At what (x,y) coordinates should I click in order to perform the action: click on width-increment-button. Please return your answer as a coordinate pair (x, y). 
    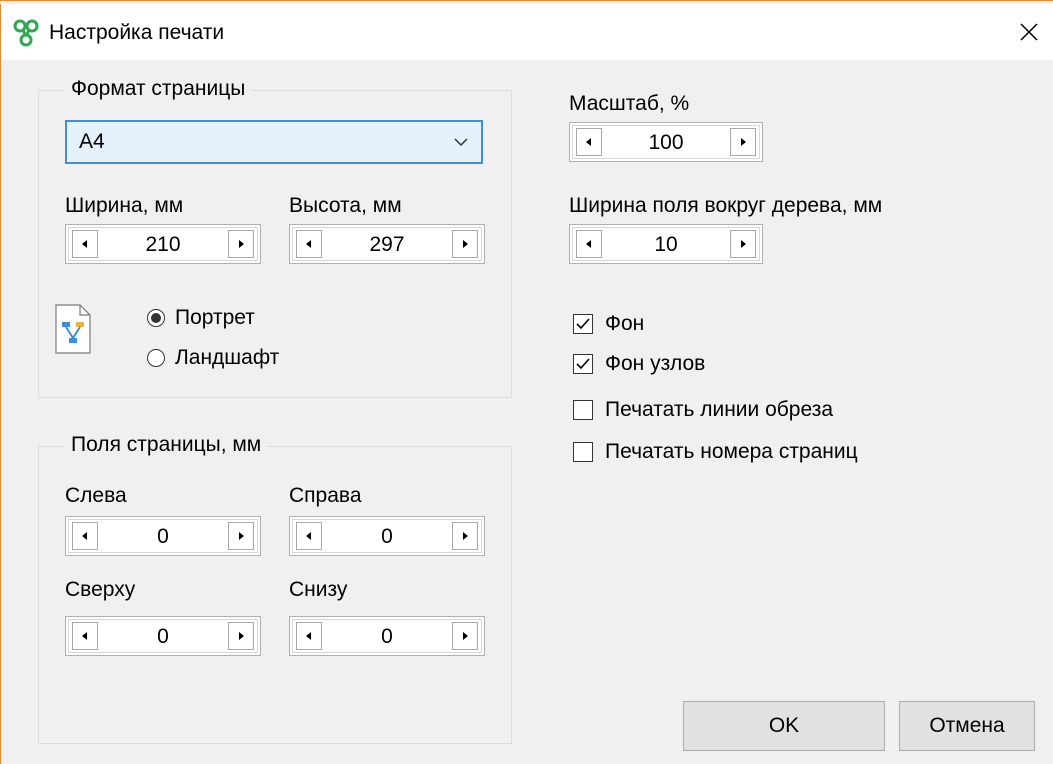
    Looking at the image, I should click on (241, 244).